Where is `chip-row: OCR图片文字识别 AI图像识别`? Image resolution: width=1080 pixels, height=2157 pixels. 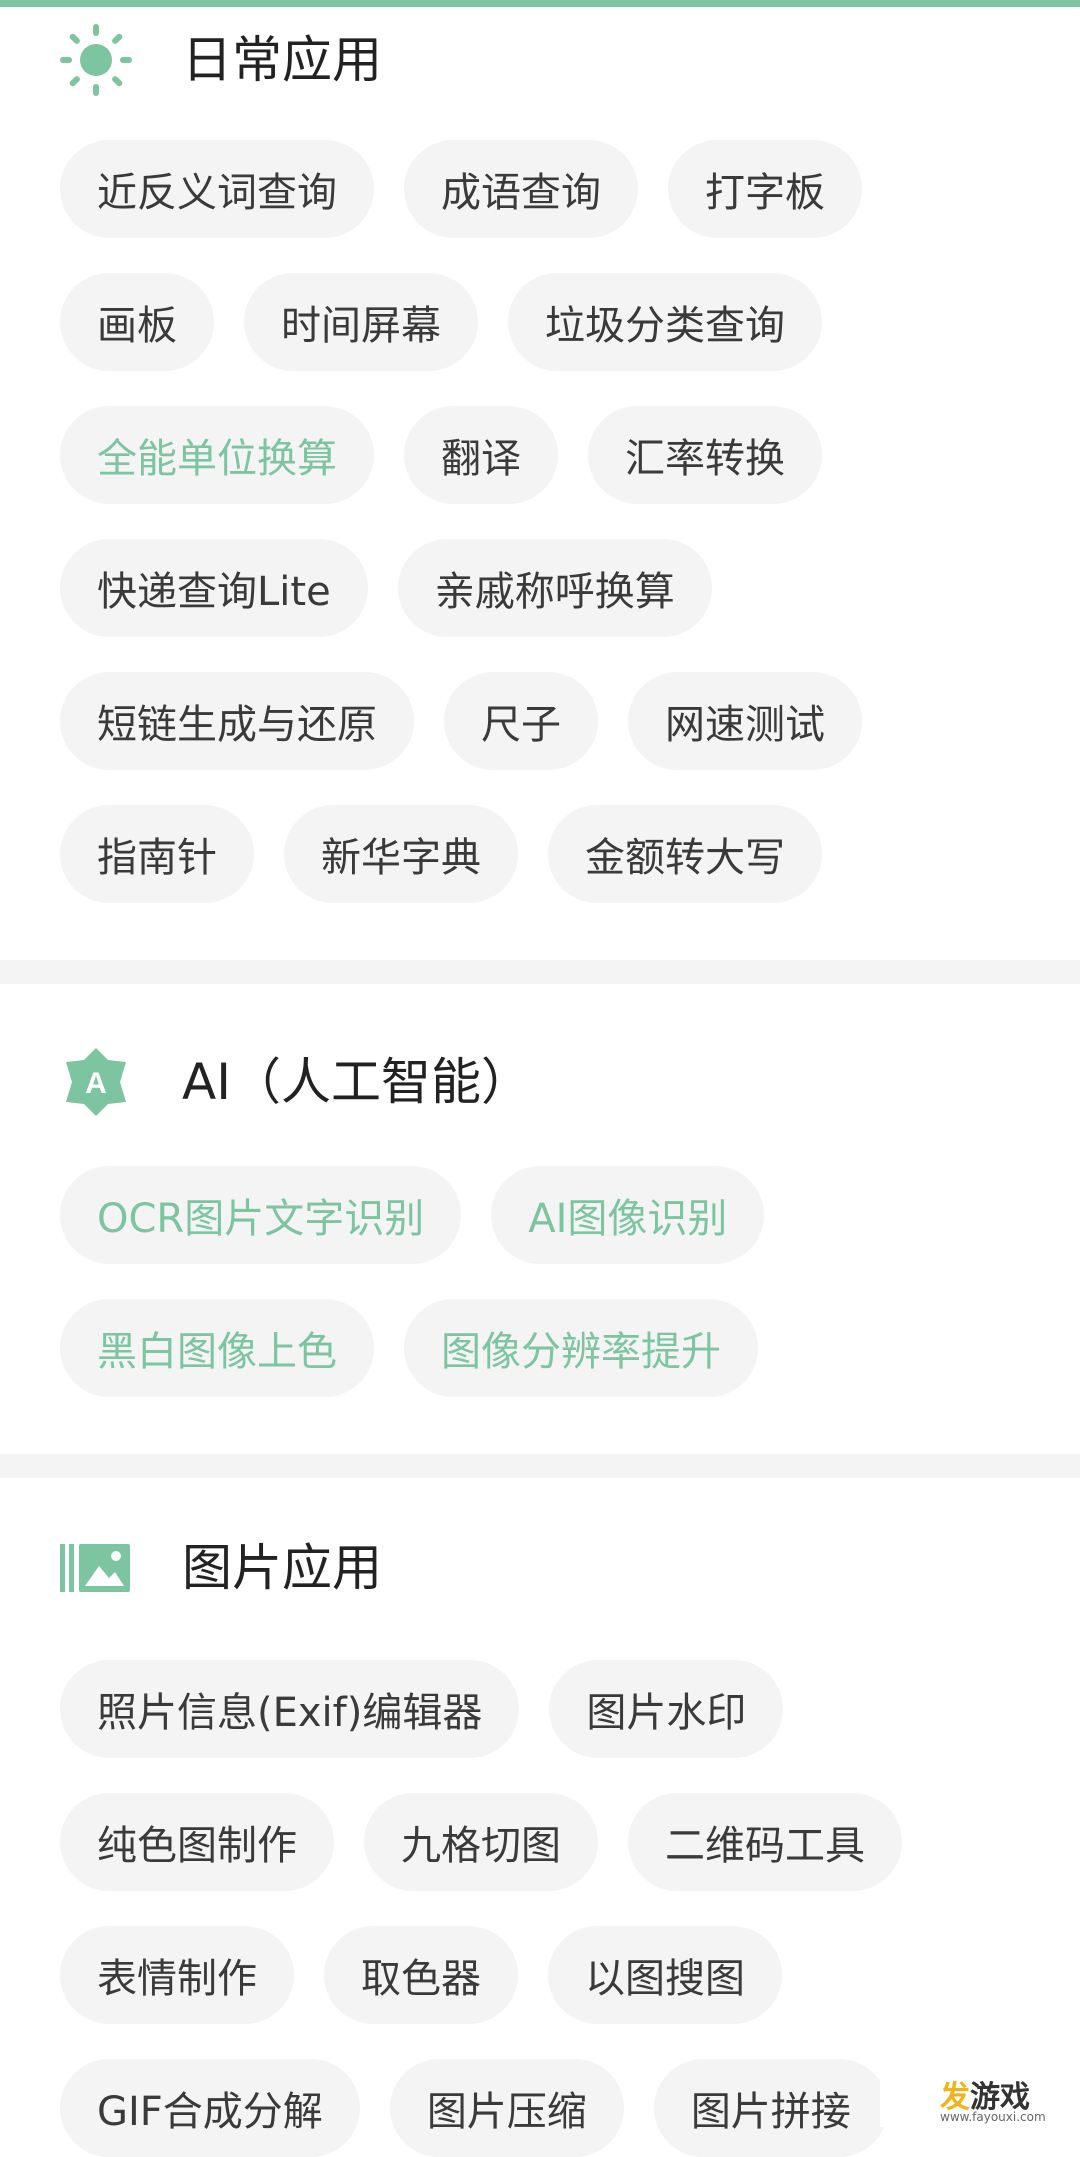
chip-row: OCR图片文字识别 AI图像识别 is located at coordinates (412, 1215).